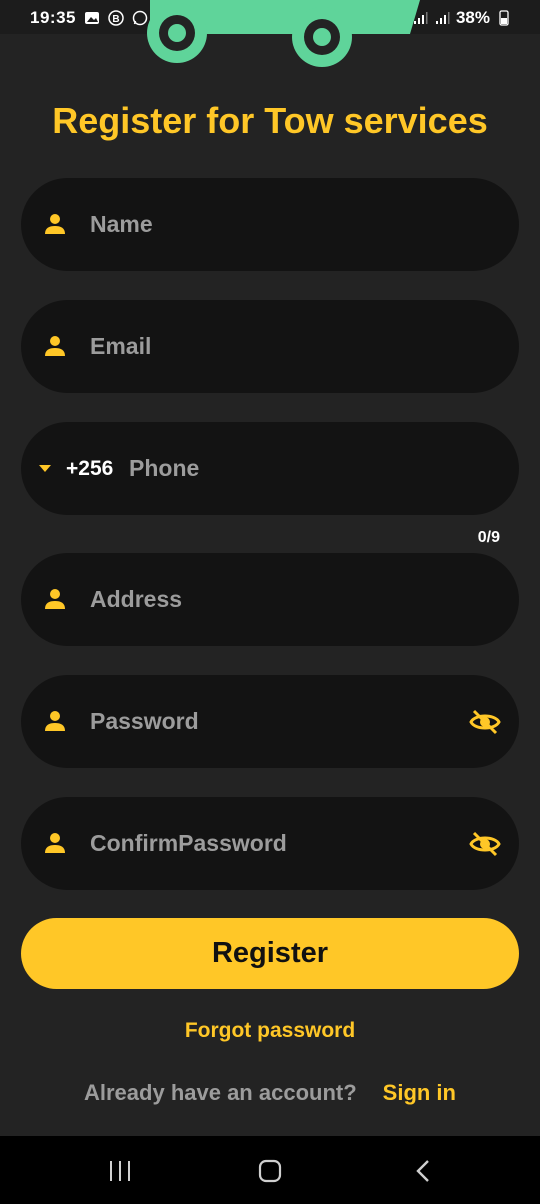 The width and height of the screenshot is (540, 1204). What do you see at coordinates (89, 468) in the screenshot?
I see `country-code: +256` at bounding box center [89, 468].